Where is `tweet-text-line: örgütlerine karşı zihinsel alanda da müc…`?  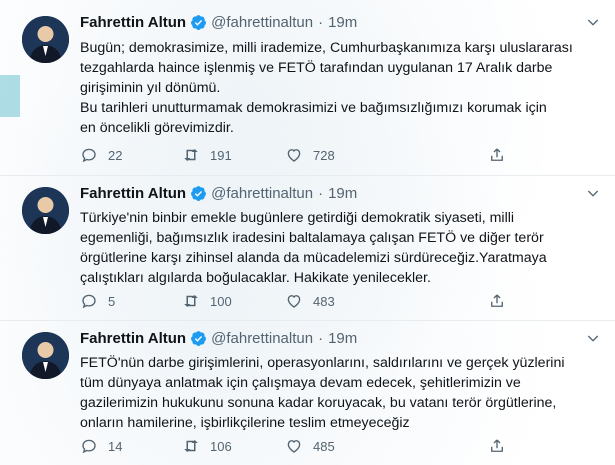 tweet-text-line: örgütlerine karşı zihinsel alanda da müc… is located at coordinates (313, 258).